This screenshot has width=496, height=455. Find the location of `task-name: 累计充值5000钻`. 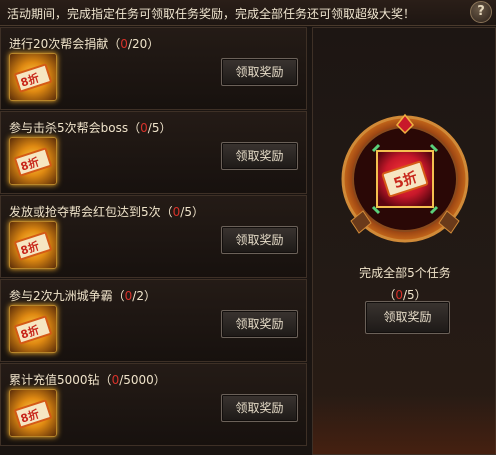

task-name: 累计充值5000钻 is located at coordinates (54, 380).